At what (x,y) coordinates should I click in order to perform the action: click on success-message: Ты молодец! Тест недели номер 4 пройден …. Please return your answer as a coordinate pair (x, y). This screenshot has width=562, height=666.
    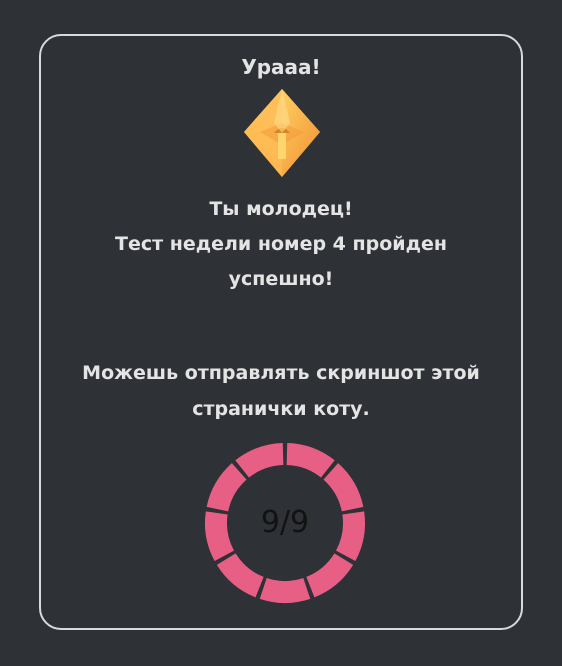
    Looking at the image, I should click on (281, 244).